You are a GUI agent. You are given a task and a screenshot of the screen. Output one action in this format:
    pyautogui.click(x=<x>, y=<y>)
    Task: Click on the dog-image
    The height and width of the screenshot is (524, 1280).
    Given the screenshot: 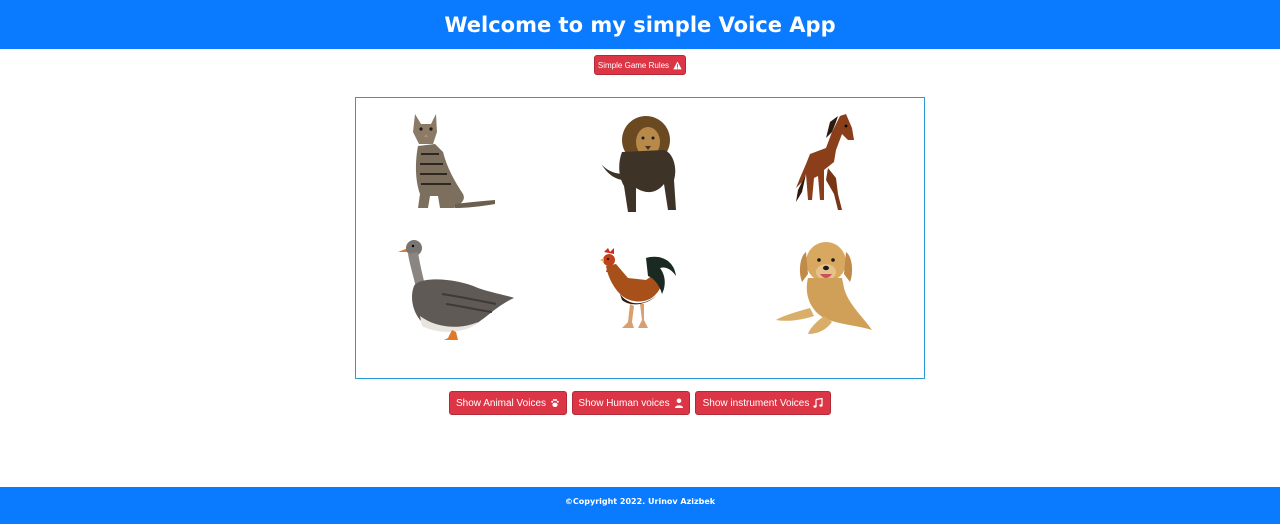 What is the action you would take?
    pyautogui.click(x=826, y=290)
    